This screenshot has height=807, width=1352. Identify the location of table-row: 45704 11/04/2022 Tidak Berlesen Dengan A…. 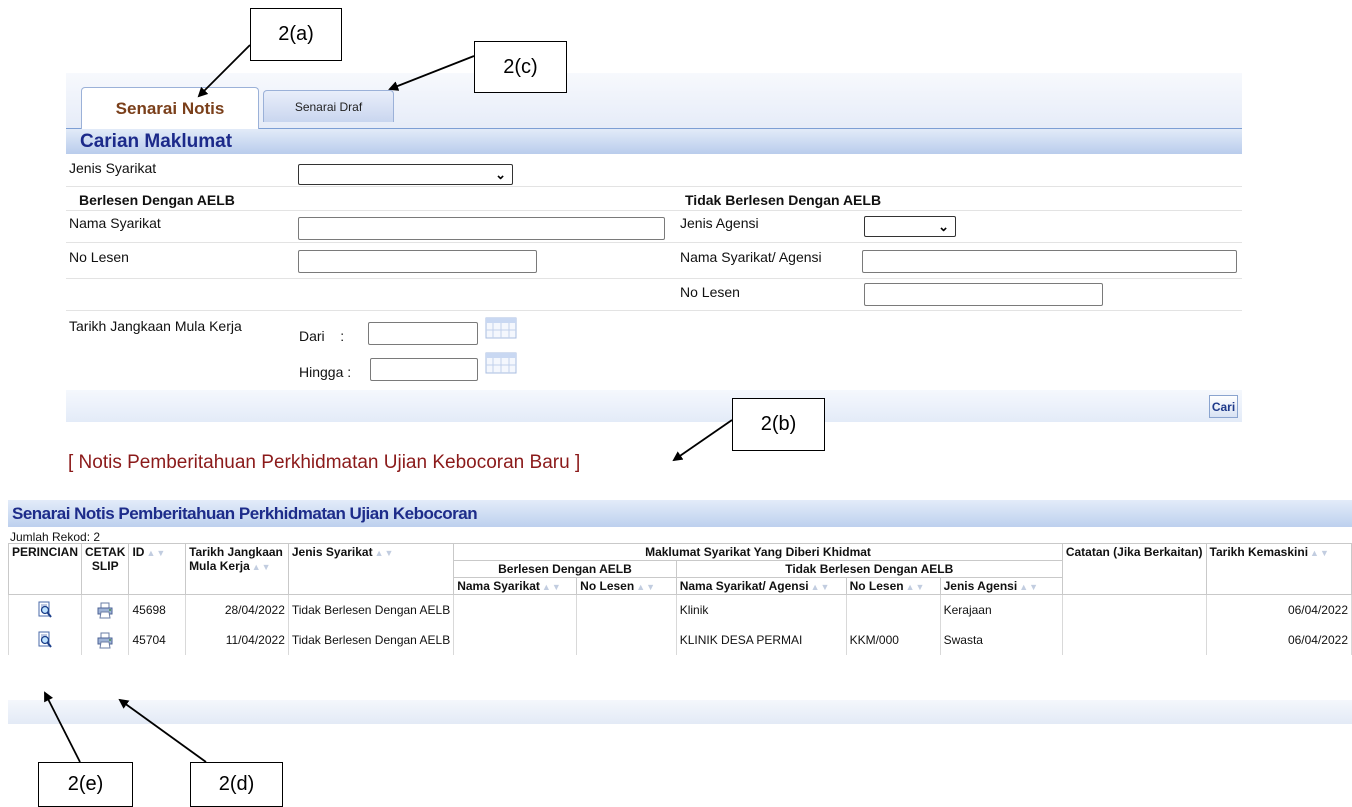
(679, 639).